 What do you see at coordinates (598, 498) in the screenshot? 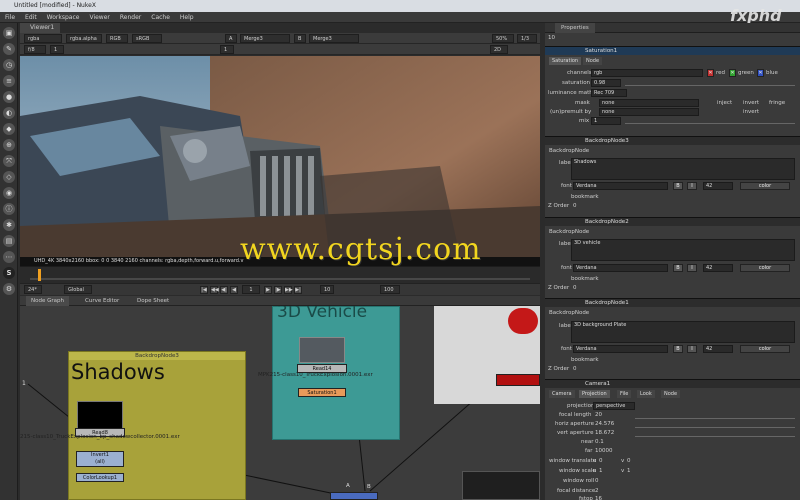
I see `fstop-field: 16` at bounding box center [598, 498].